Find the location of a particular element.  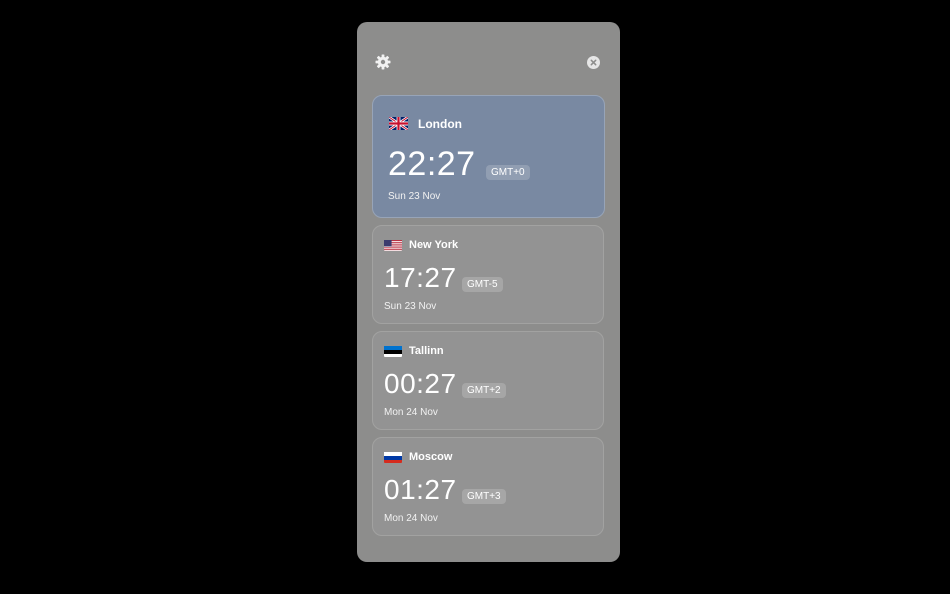

city-name: Moscow is located at coordinates (431, 457).